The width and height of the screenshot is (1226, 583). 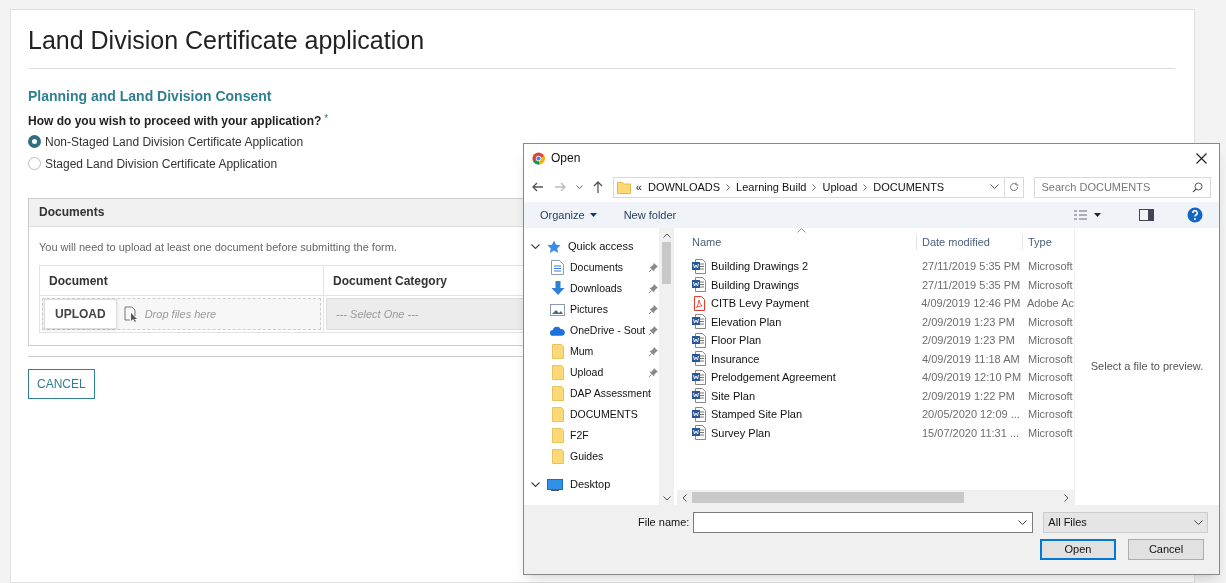 What do you see at coordinates (579, 435) in the screenshot?
I see `nav-item: F2F` at bounding box center [579, 435].